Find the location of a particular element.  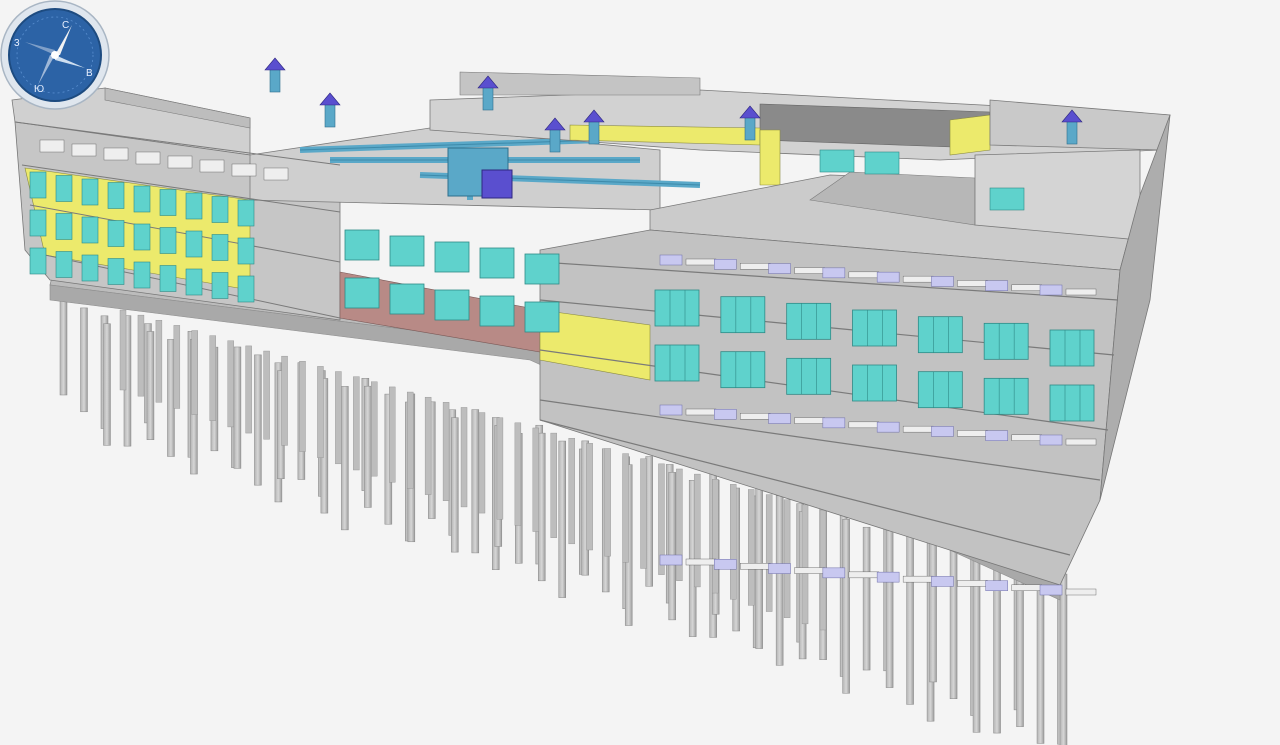

vent-fan-cap is located at coordinates (275, 64).